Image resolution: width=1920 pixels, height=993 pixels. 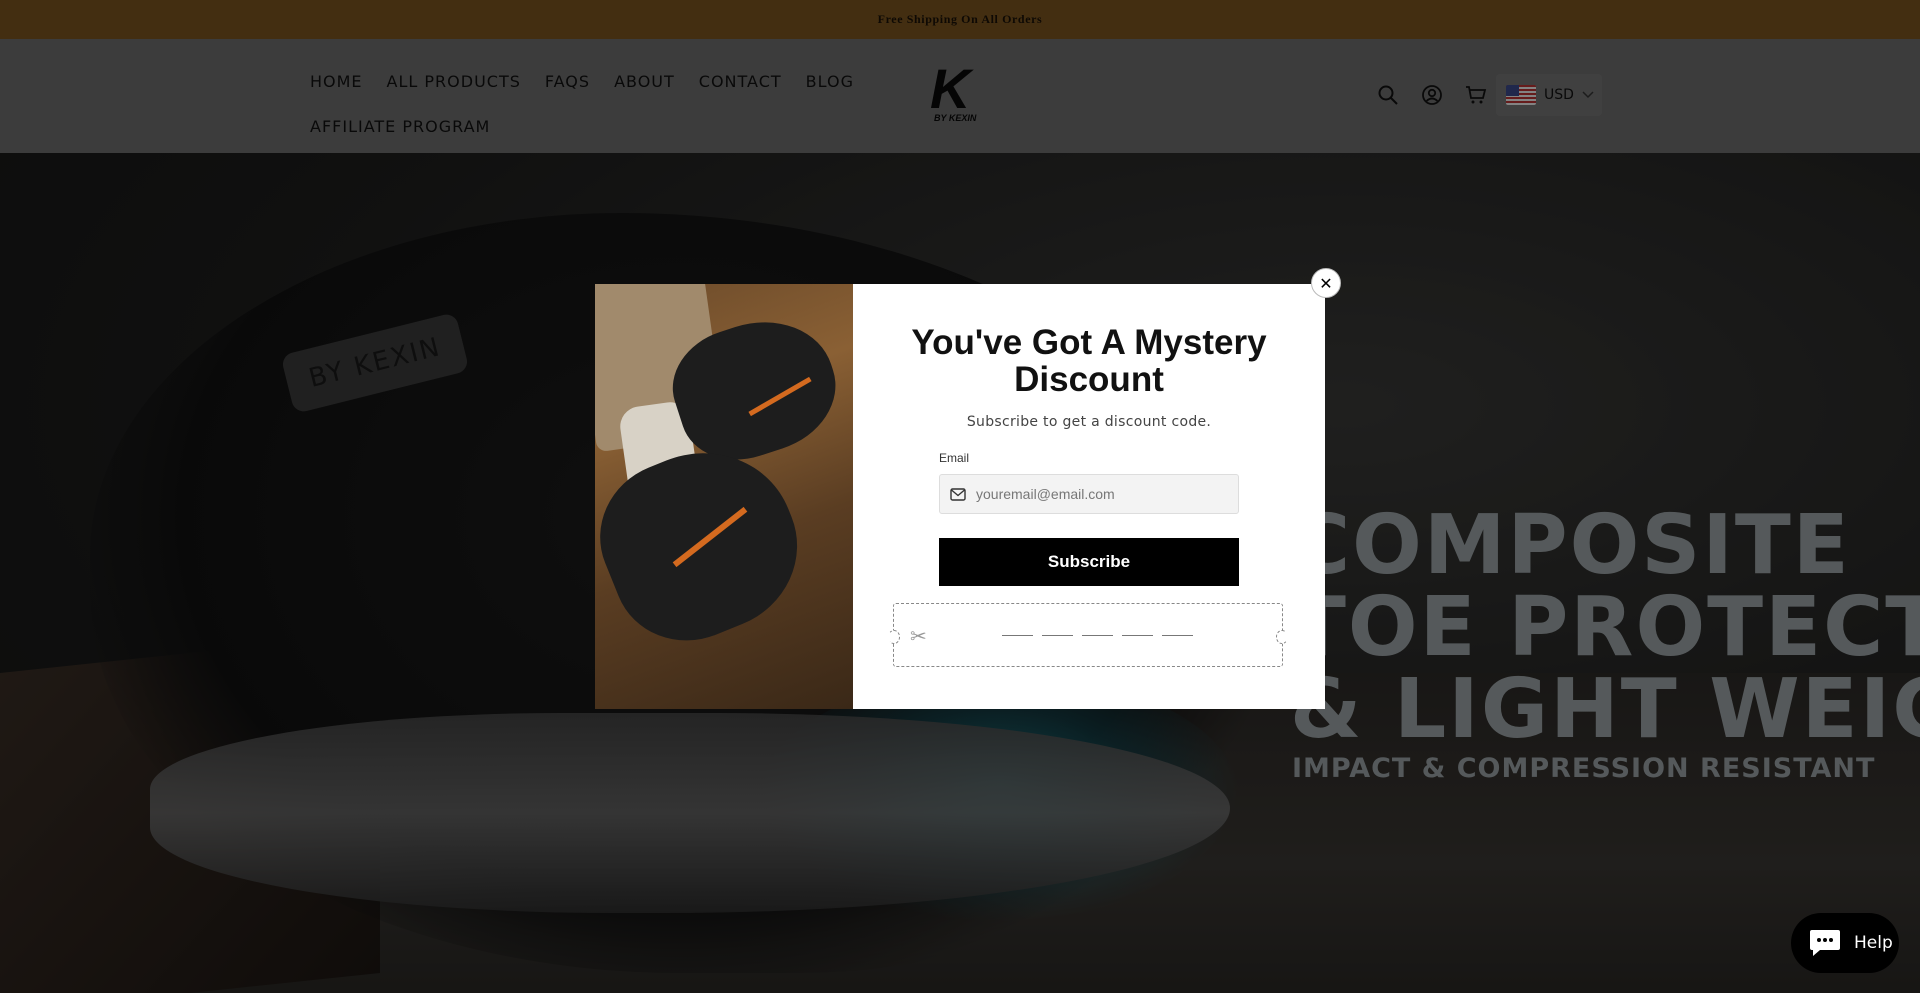 I want to click on popup-title: You've Got A Mystery Discount, so click(x=1089, y=361).